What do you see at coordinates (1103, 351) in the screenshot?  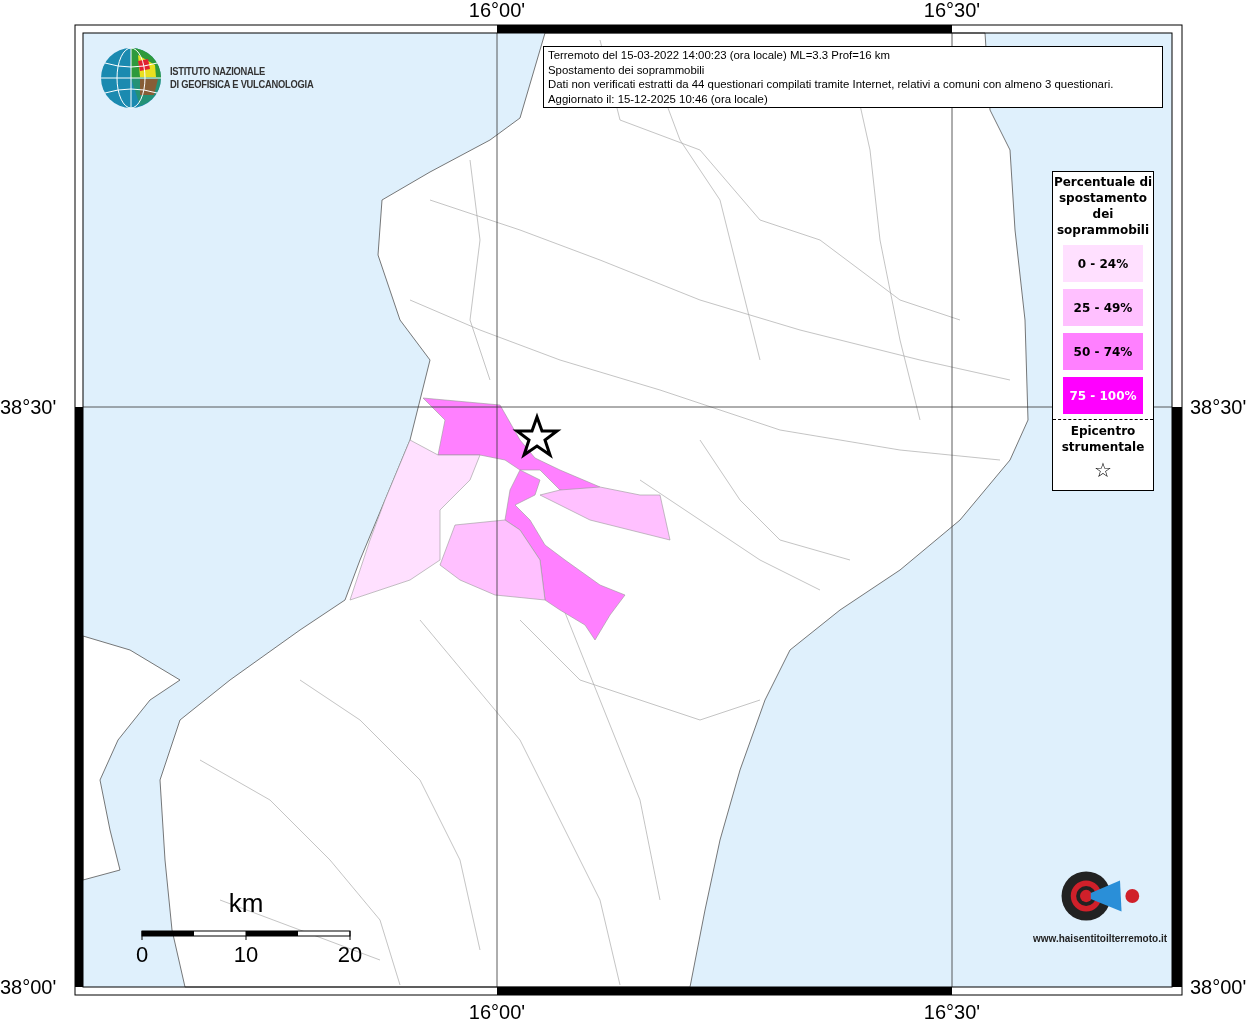 I see `legend-swatch: 50 - 74%` at bounding box center [1103, 351].